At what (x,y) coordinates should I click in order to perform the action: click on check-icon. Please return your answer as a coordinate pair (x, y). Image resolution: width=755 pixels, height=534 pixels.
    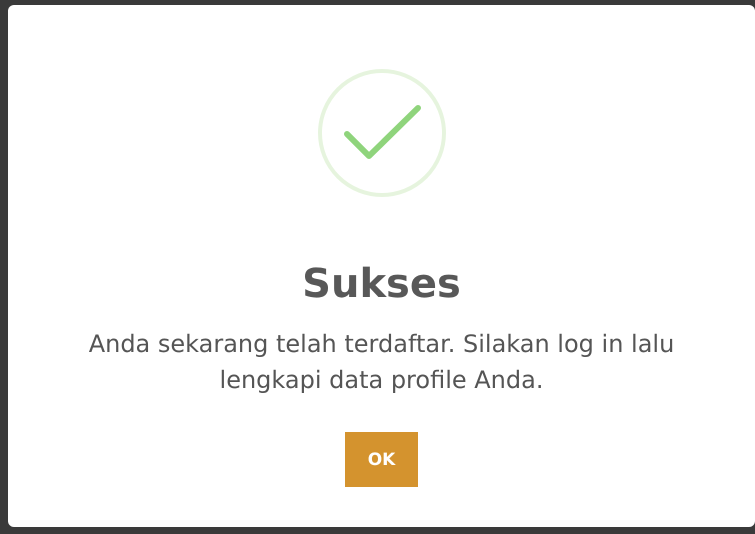
    Looking at the image, I should click on (381, 133).